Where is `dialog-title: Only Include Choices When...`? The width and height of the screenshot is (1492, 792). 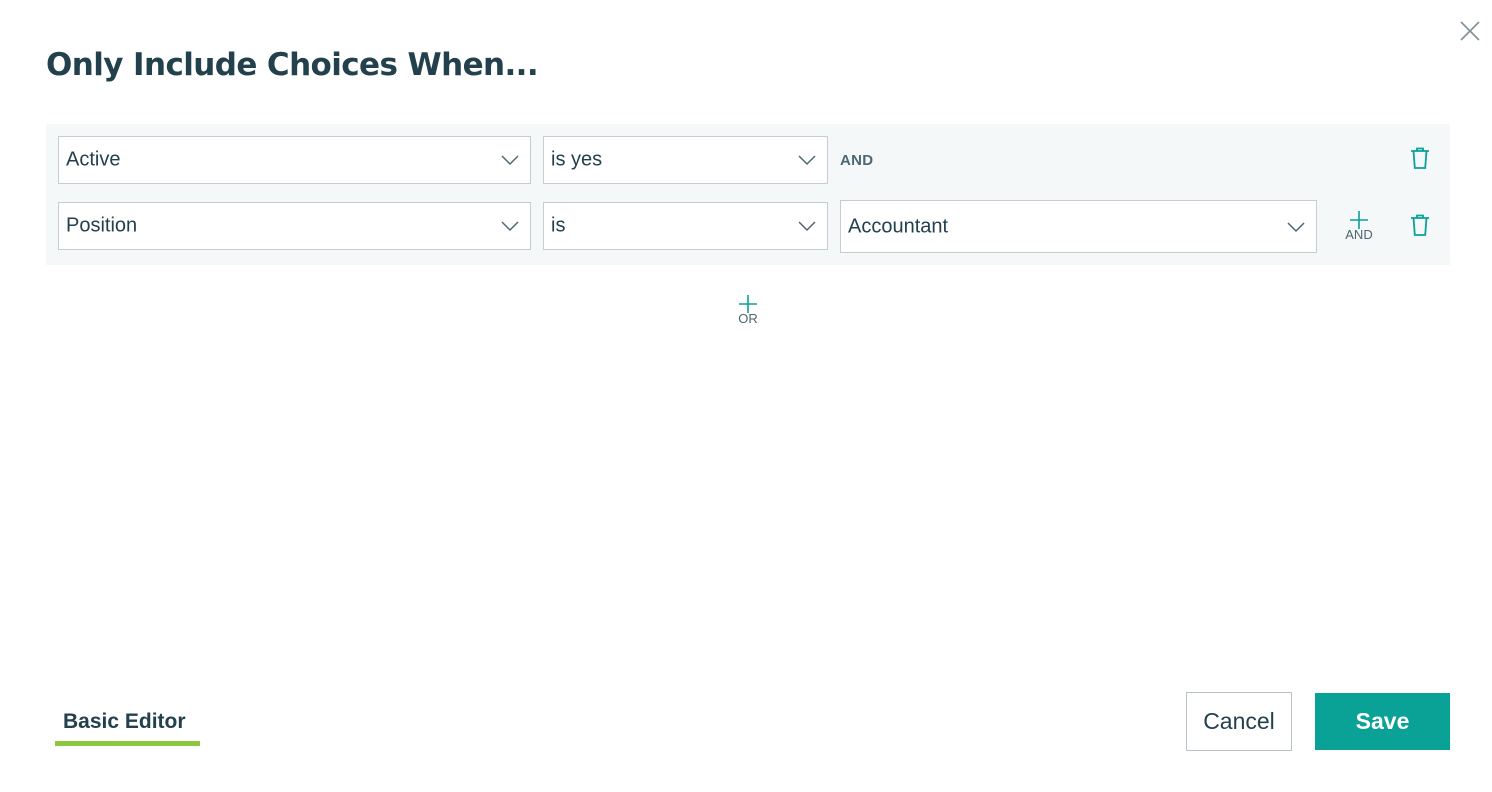
dialog-title: Only Include Choices When... is located at coordinates (292, 65).